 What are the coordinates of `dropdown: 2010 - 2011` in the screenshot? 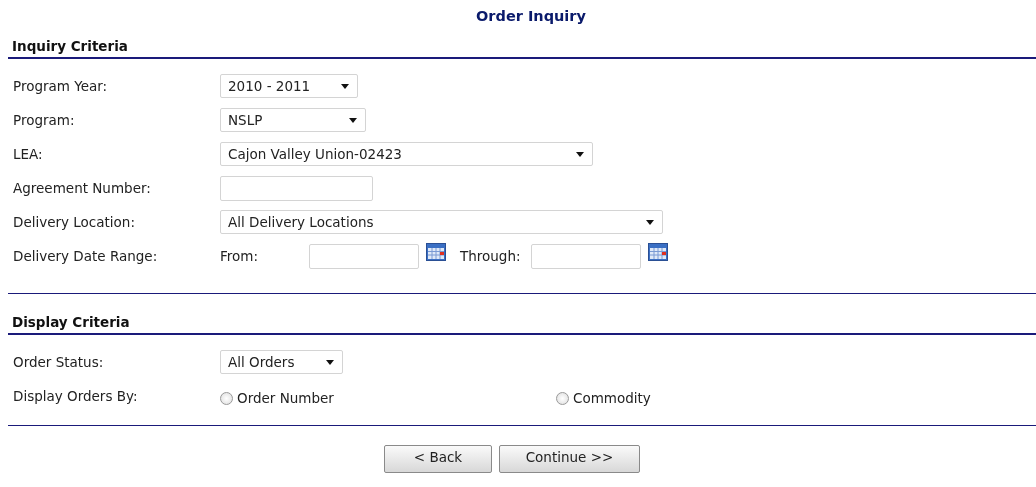 It's located at (289, 86).